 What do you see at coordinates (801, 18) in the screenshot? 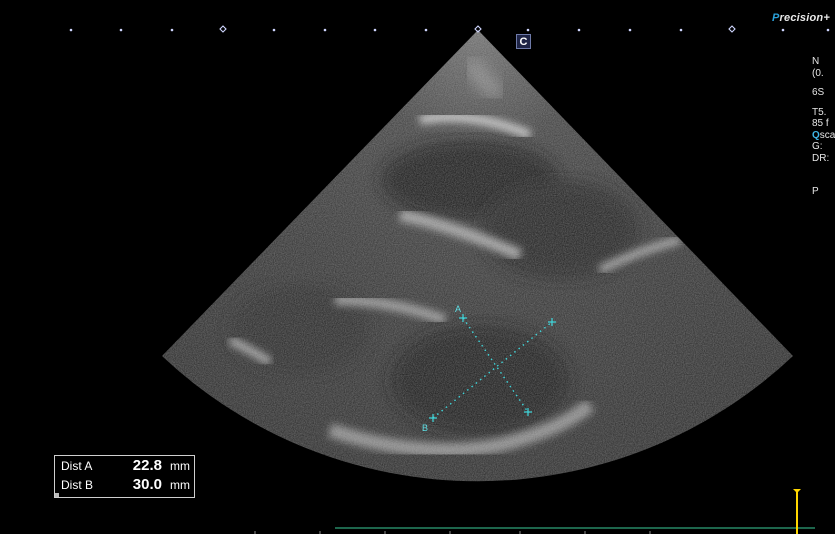
I see `brand-logo: Precision+` at bounding box center [801, 18].